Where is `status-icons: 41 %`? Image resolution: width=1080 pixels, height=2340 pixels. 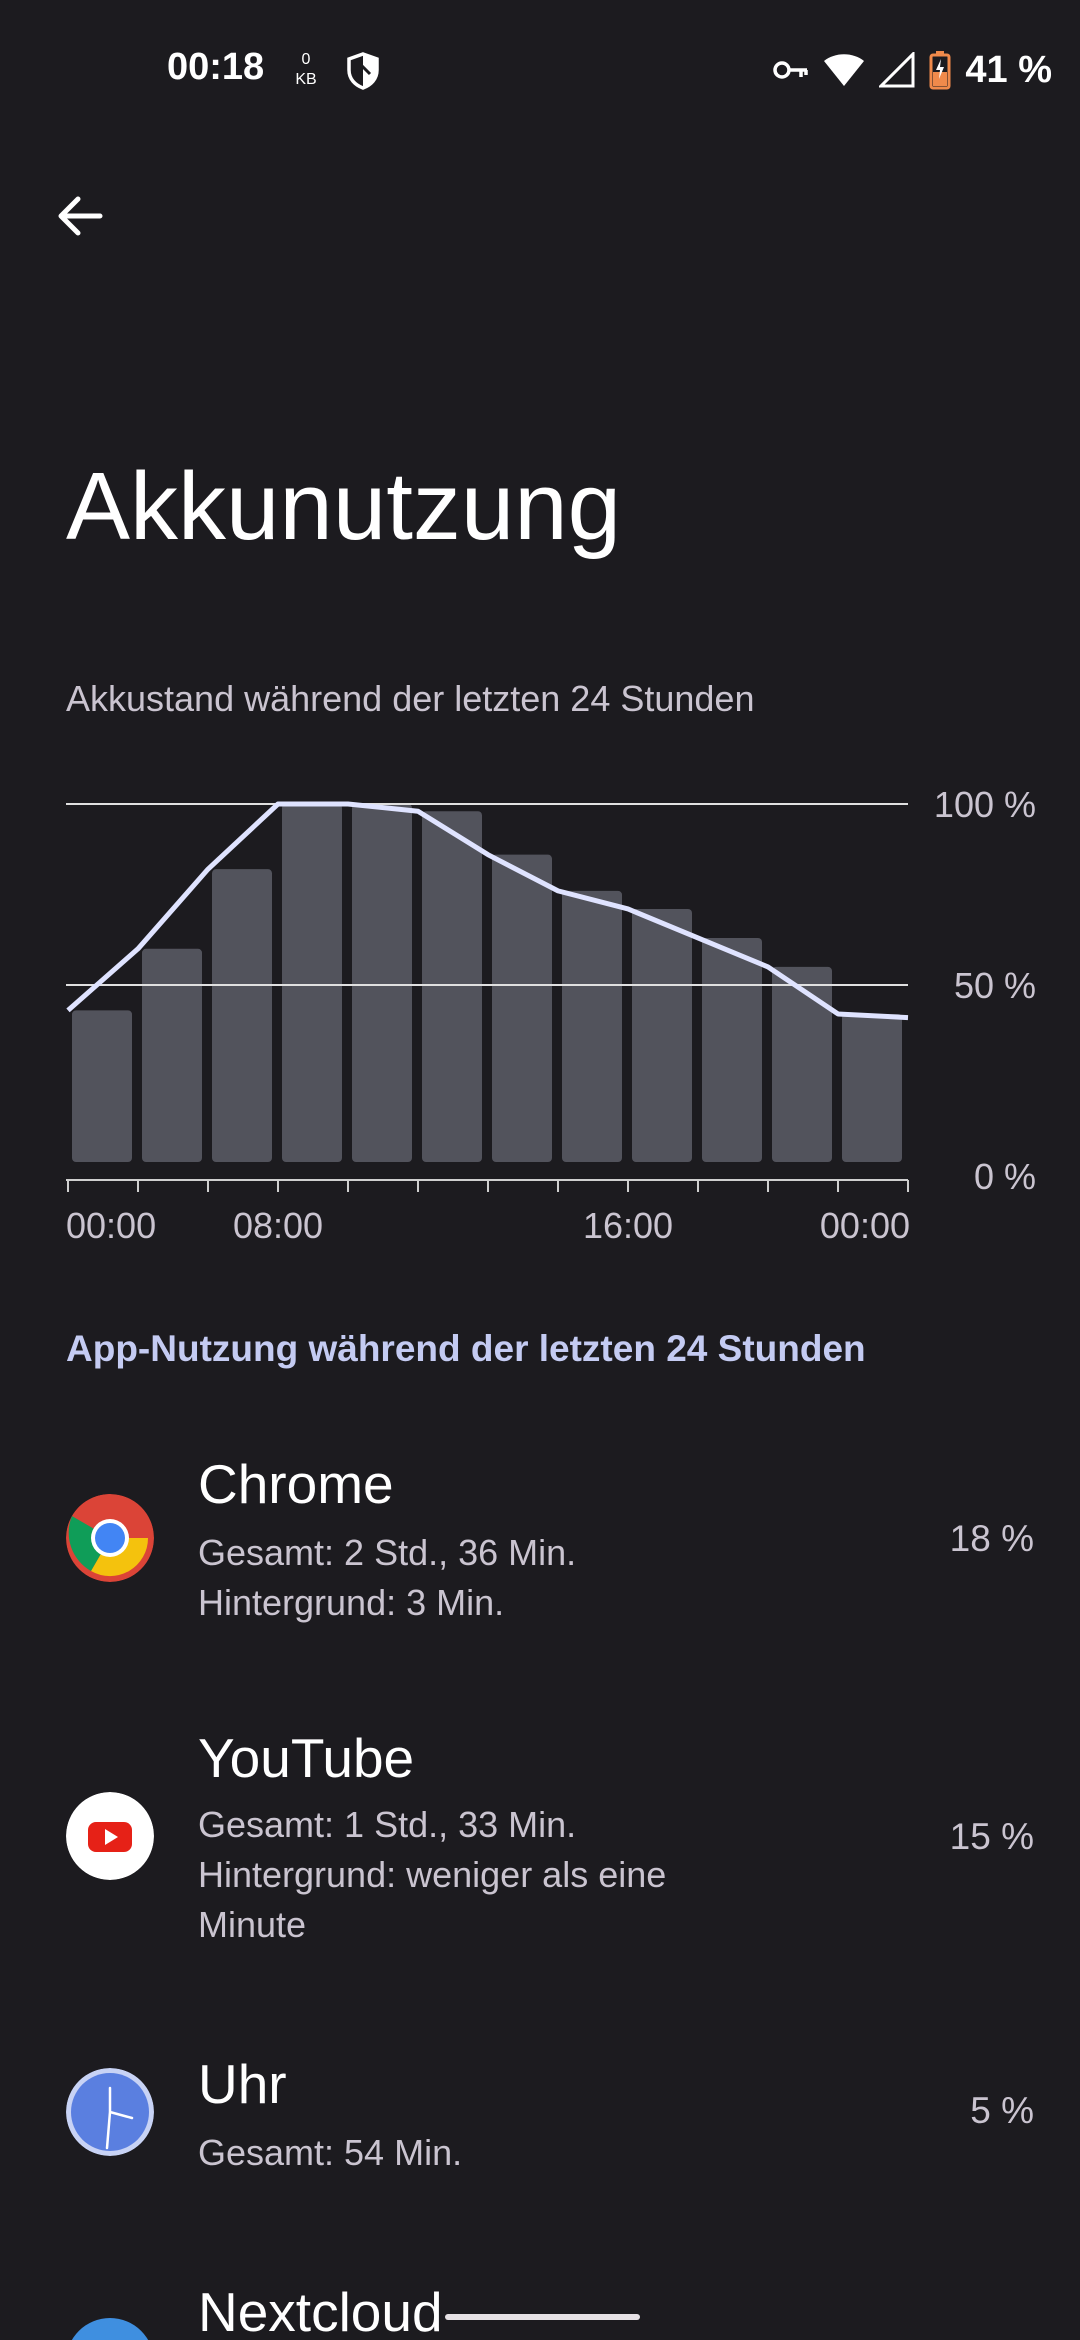 status-icons: 41 % is located at coordinates (912, 70).